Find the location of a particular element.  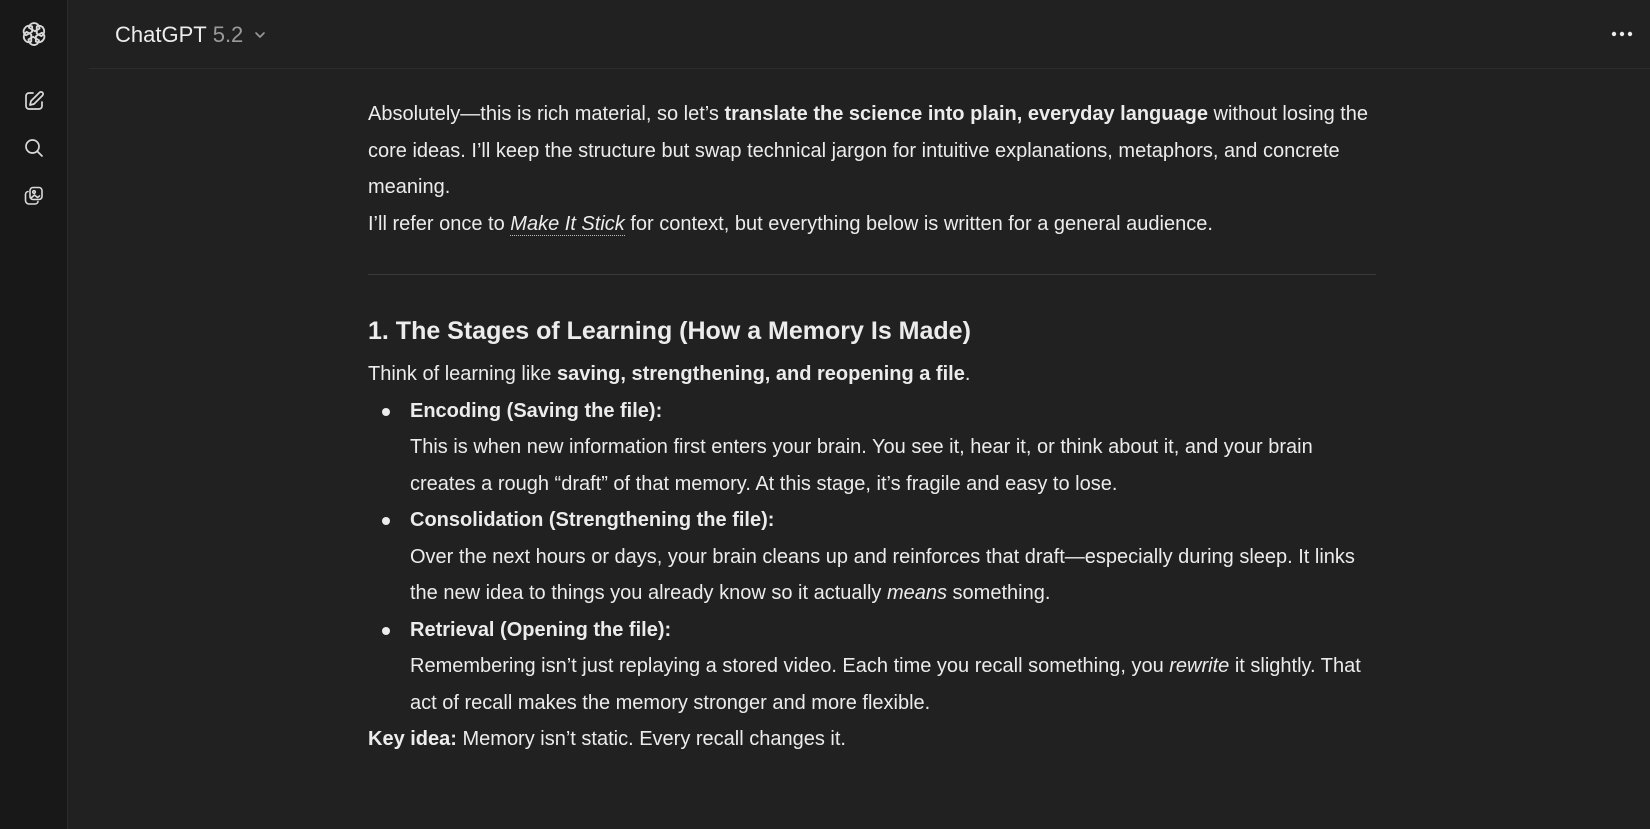

ellipsis-icon is located at coordinates (1622, 34).